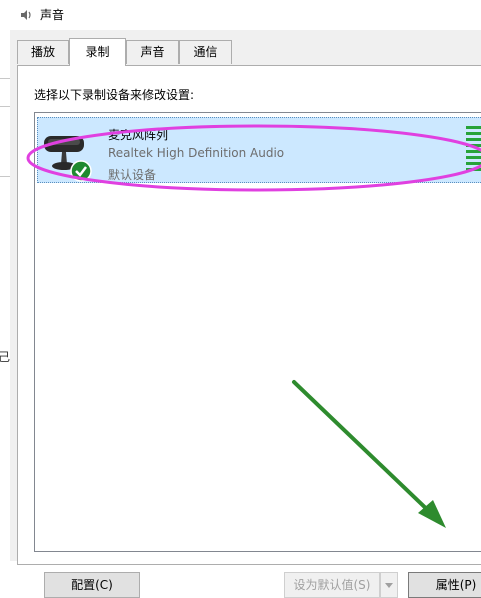  What do you see at coordinates (97, 52) in the screenshot?
I see `tab-recording: 录制` at bounding box center [97, 52].